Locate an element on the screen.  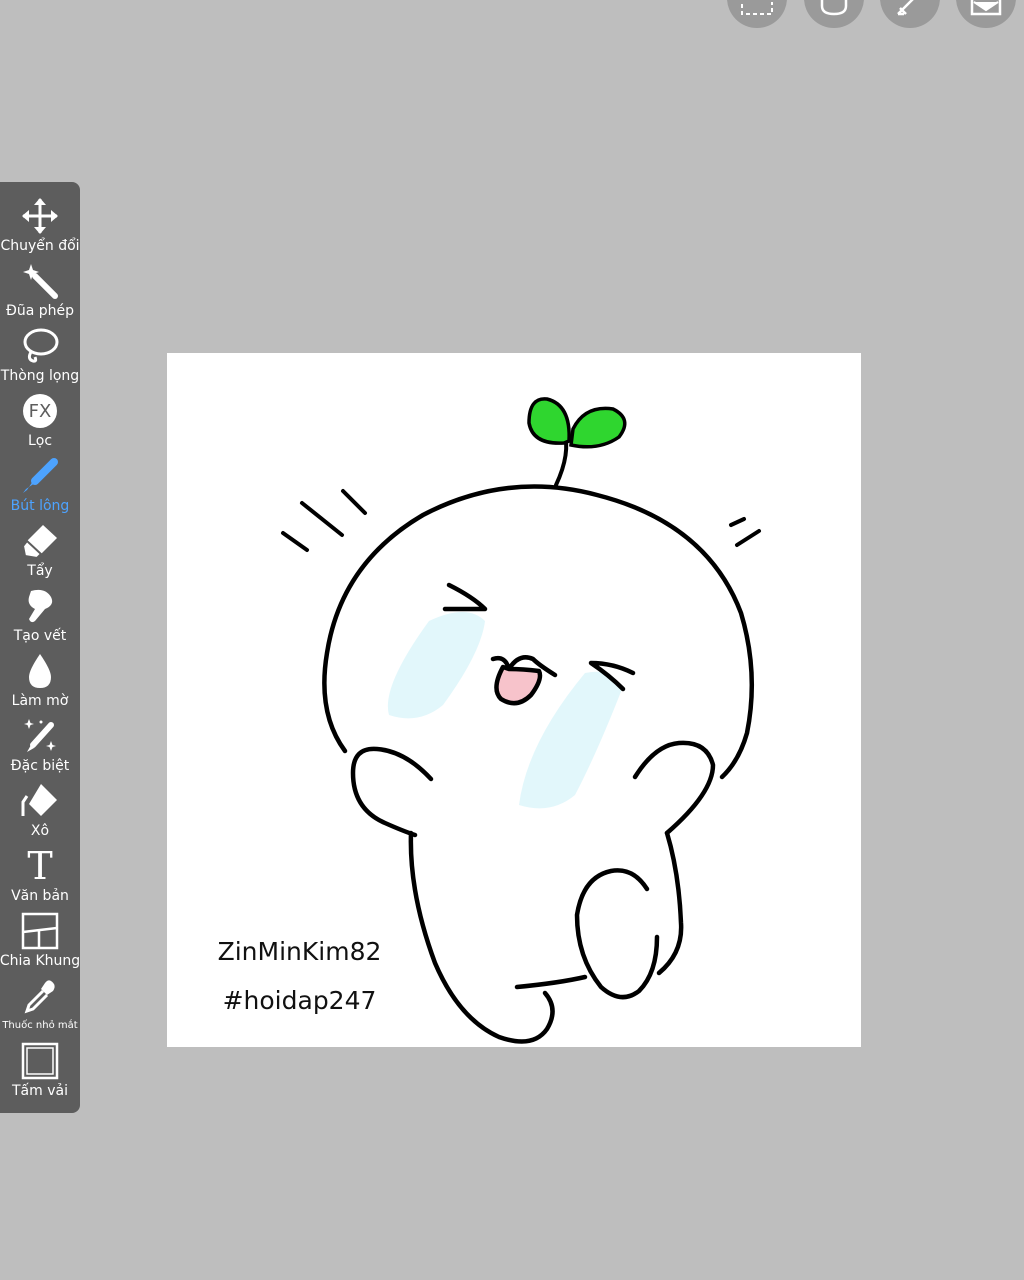
smudge-icon is located at coordinates (40, 606).